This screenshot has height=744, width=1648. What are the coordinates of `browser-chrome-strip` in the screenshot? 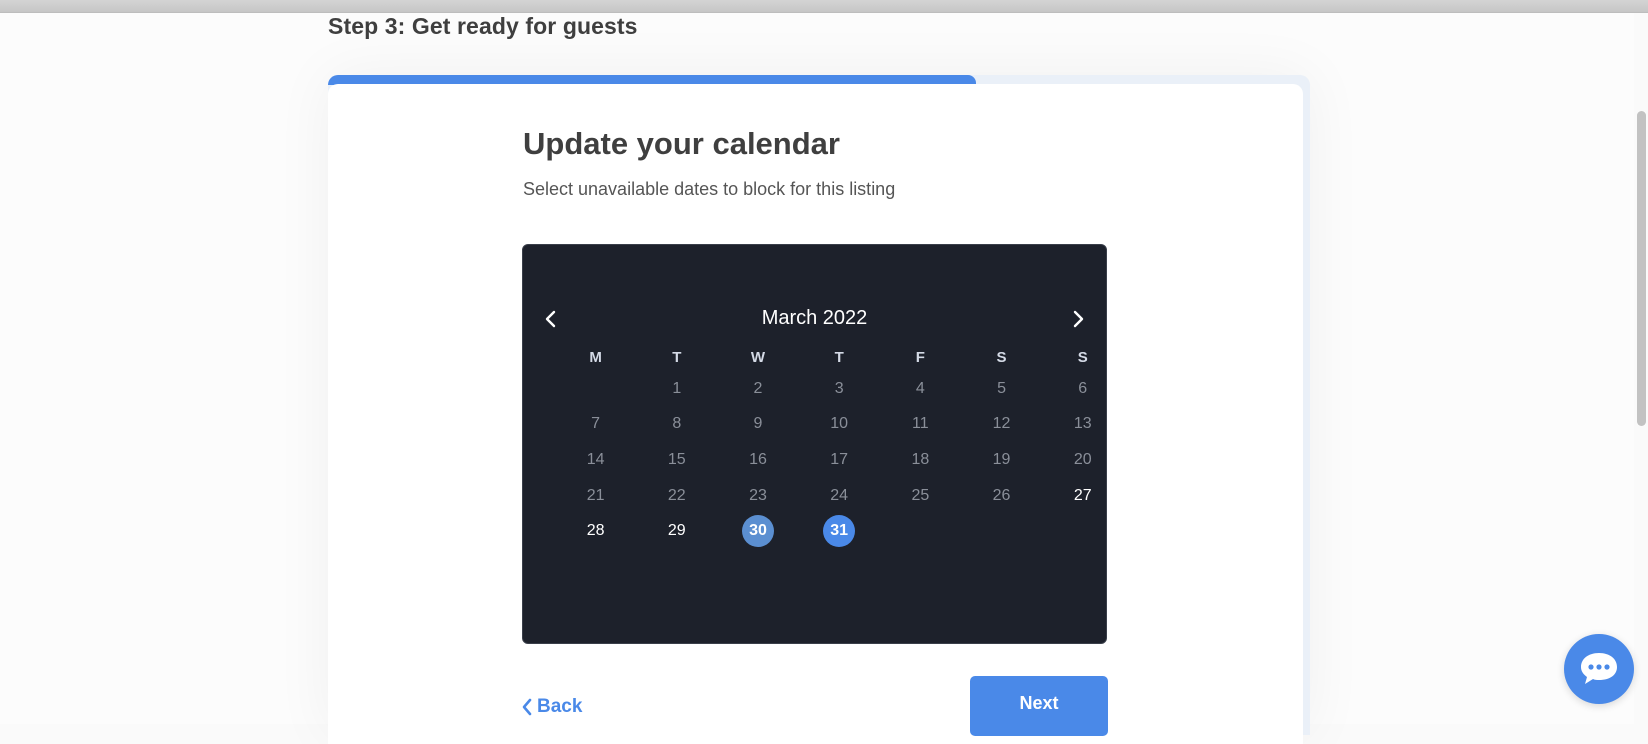 It's located at (824, 6).